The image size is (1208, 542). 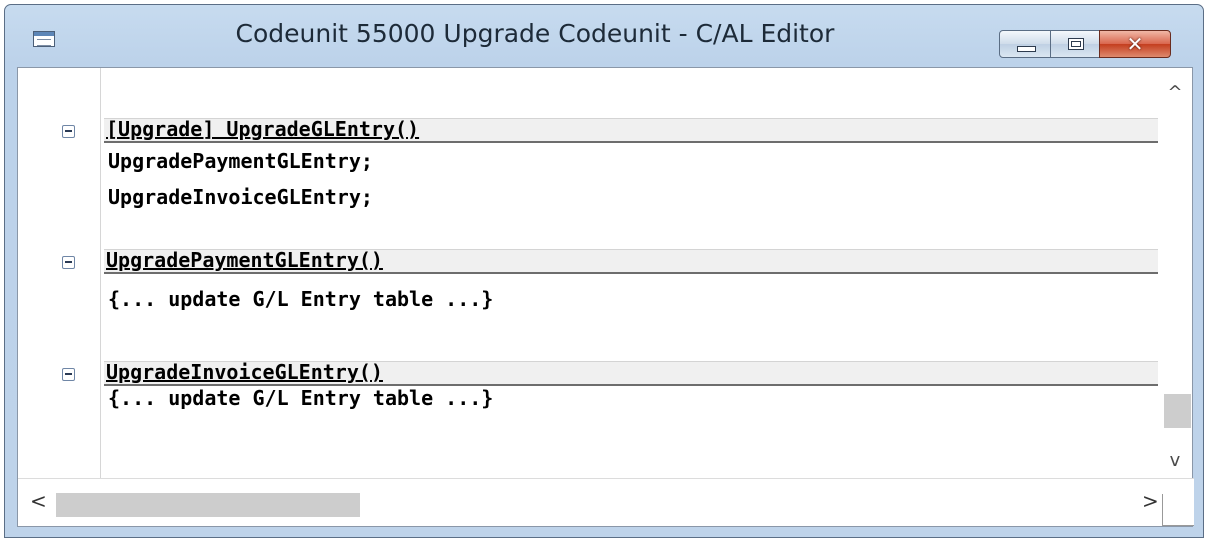 What do you see at coordinates (244, 260) in the screenshot?
I see `function-signature: UpgradePaymentGLEntry()` at bounding box center [244, 260].